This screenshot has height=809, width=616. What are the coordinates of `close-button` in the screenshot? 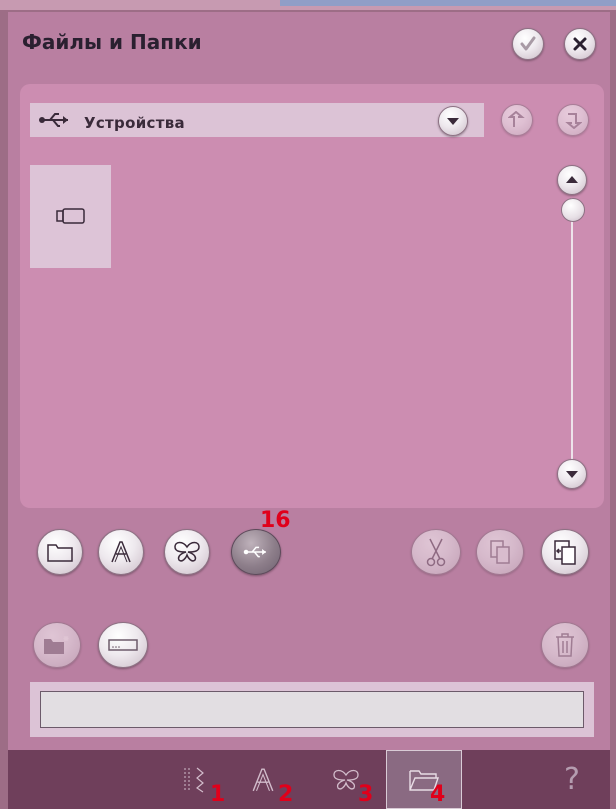 It's located at (580, 44).